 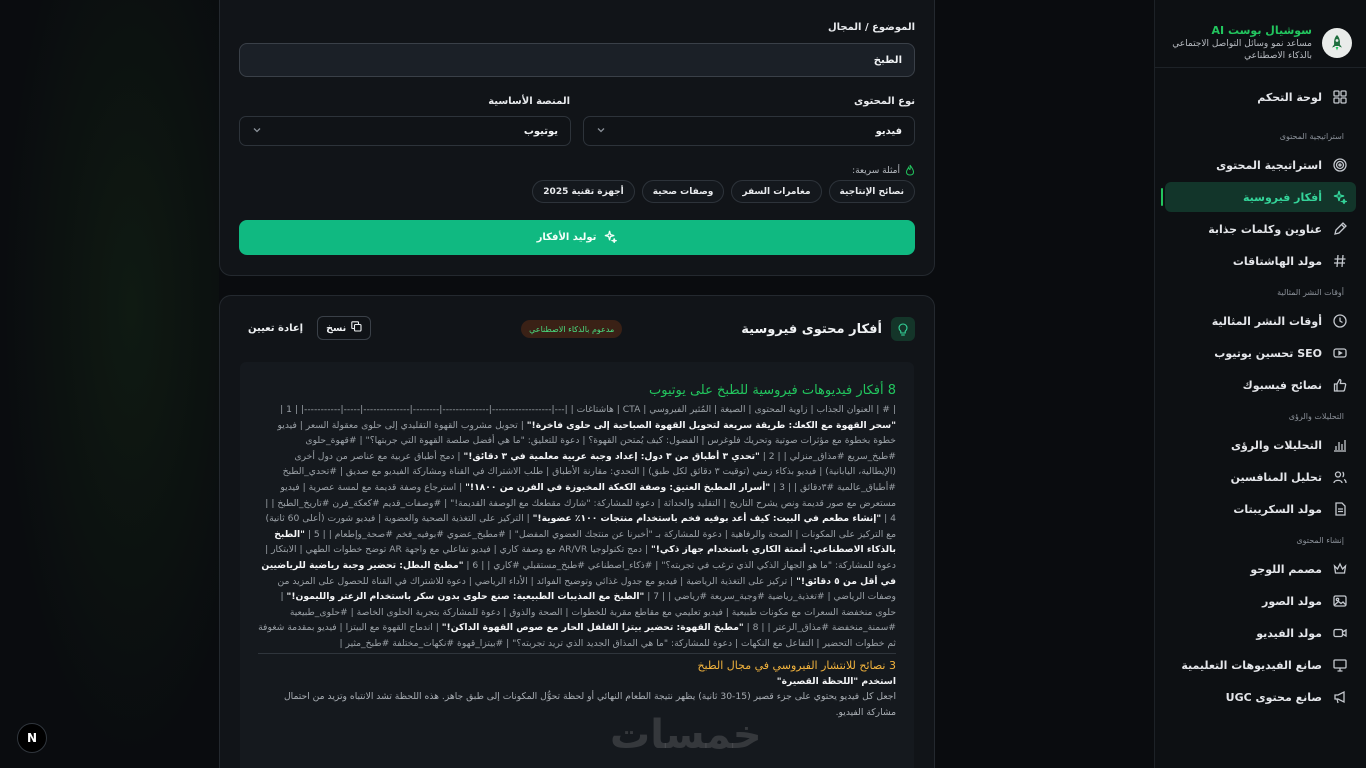 I want to click on generate-ideas-button: توليد الأفكار, so click(x=577, y=237).